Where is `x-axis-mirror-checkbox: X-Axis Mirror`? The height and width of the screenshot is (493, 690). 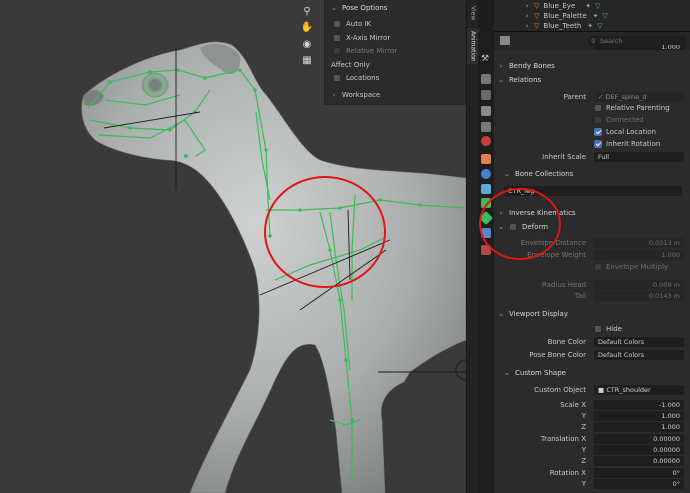
x-axis-mirror-checkbox: X-Axis Mirror is located at coordinates (361, 38).